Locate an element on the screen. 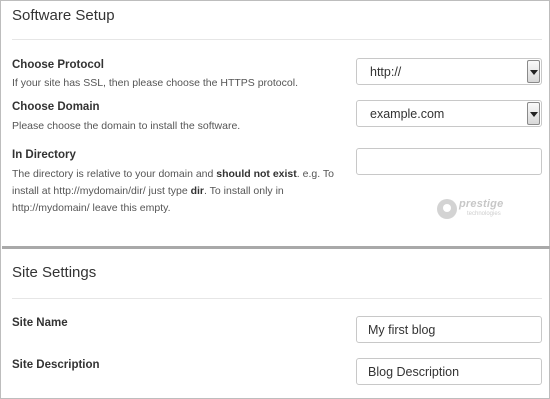 This screenshot has width=550, height=399. prestige-watermark-logo: prestige technologies is located at coordinates (473, 210).